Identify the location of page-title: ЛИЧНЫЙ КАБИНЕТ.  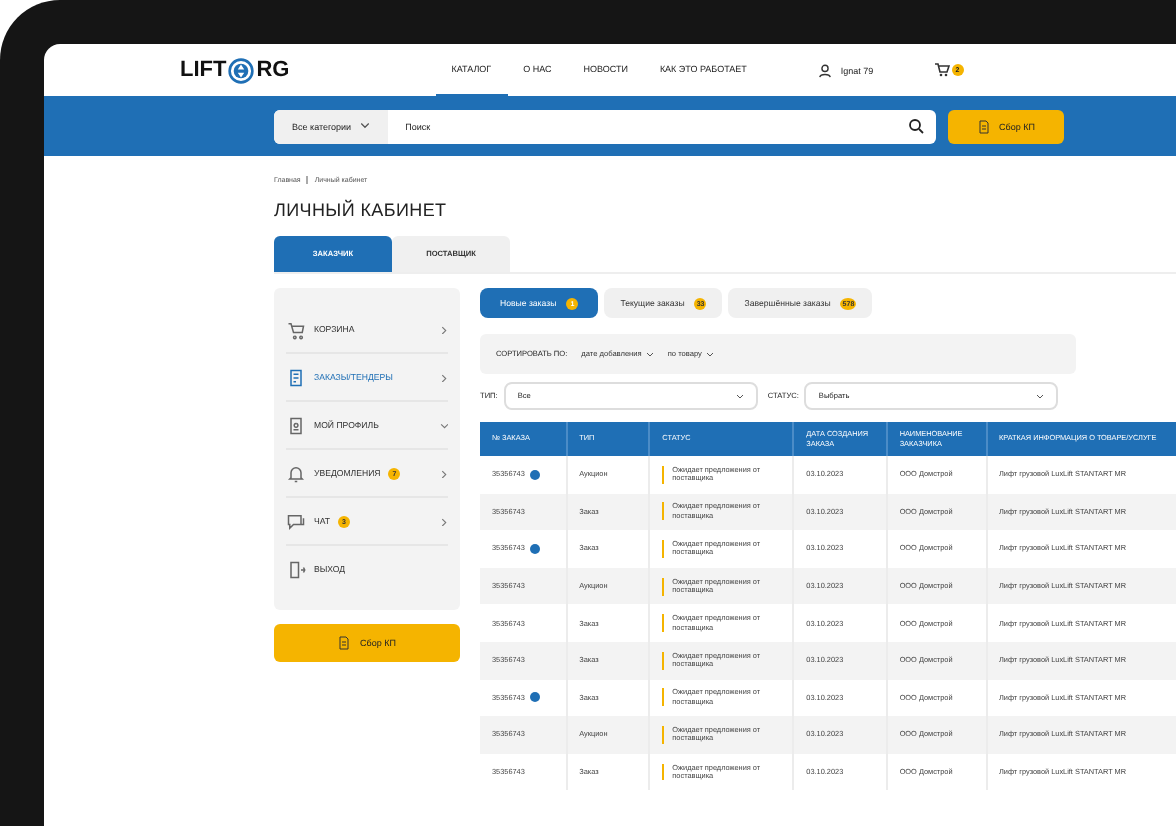
(361, 210).